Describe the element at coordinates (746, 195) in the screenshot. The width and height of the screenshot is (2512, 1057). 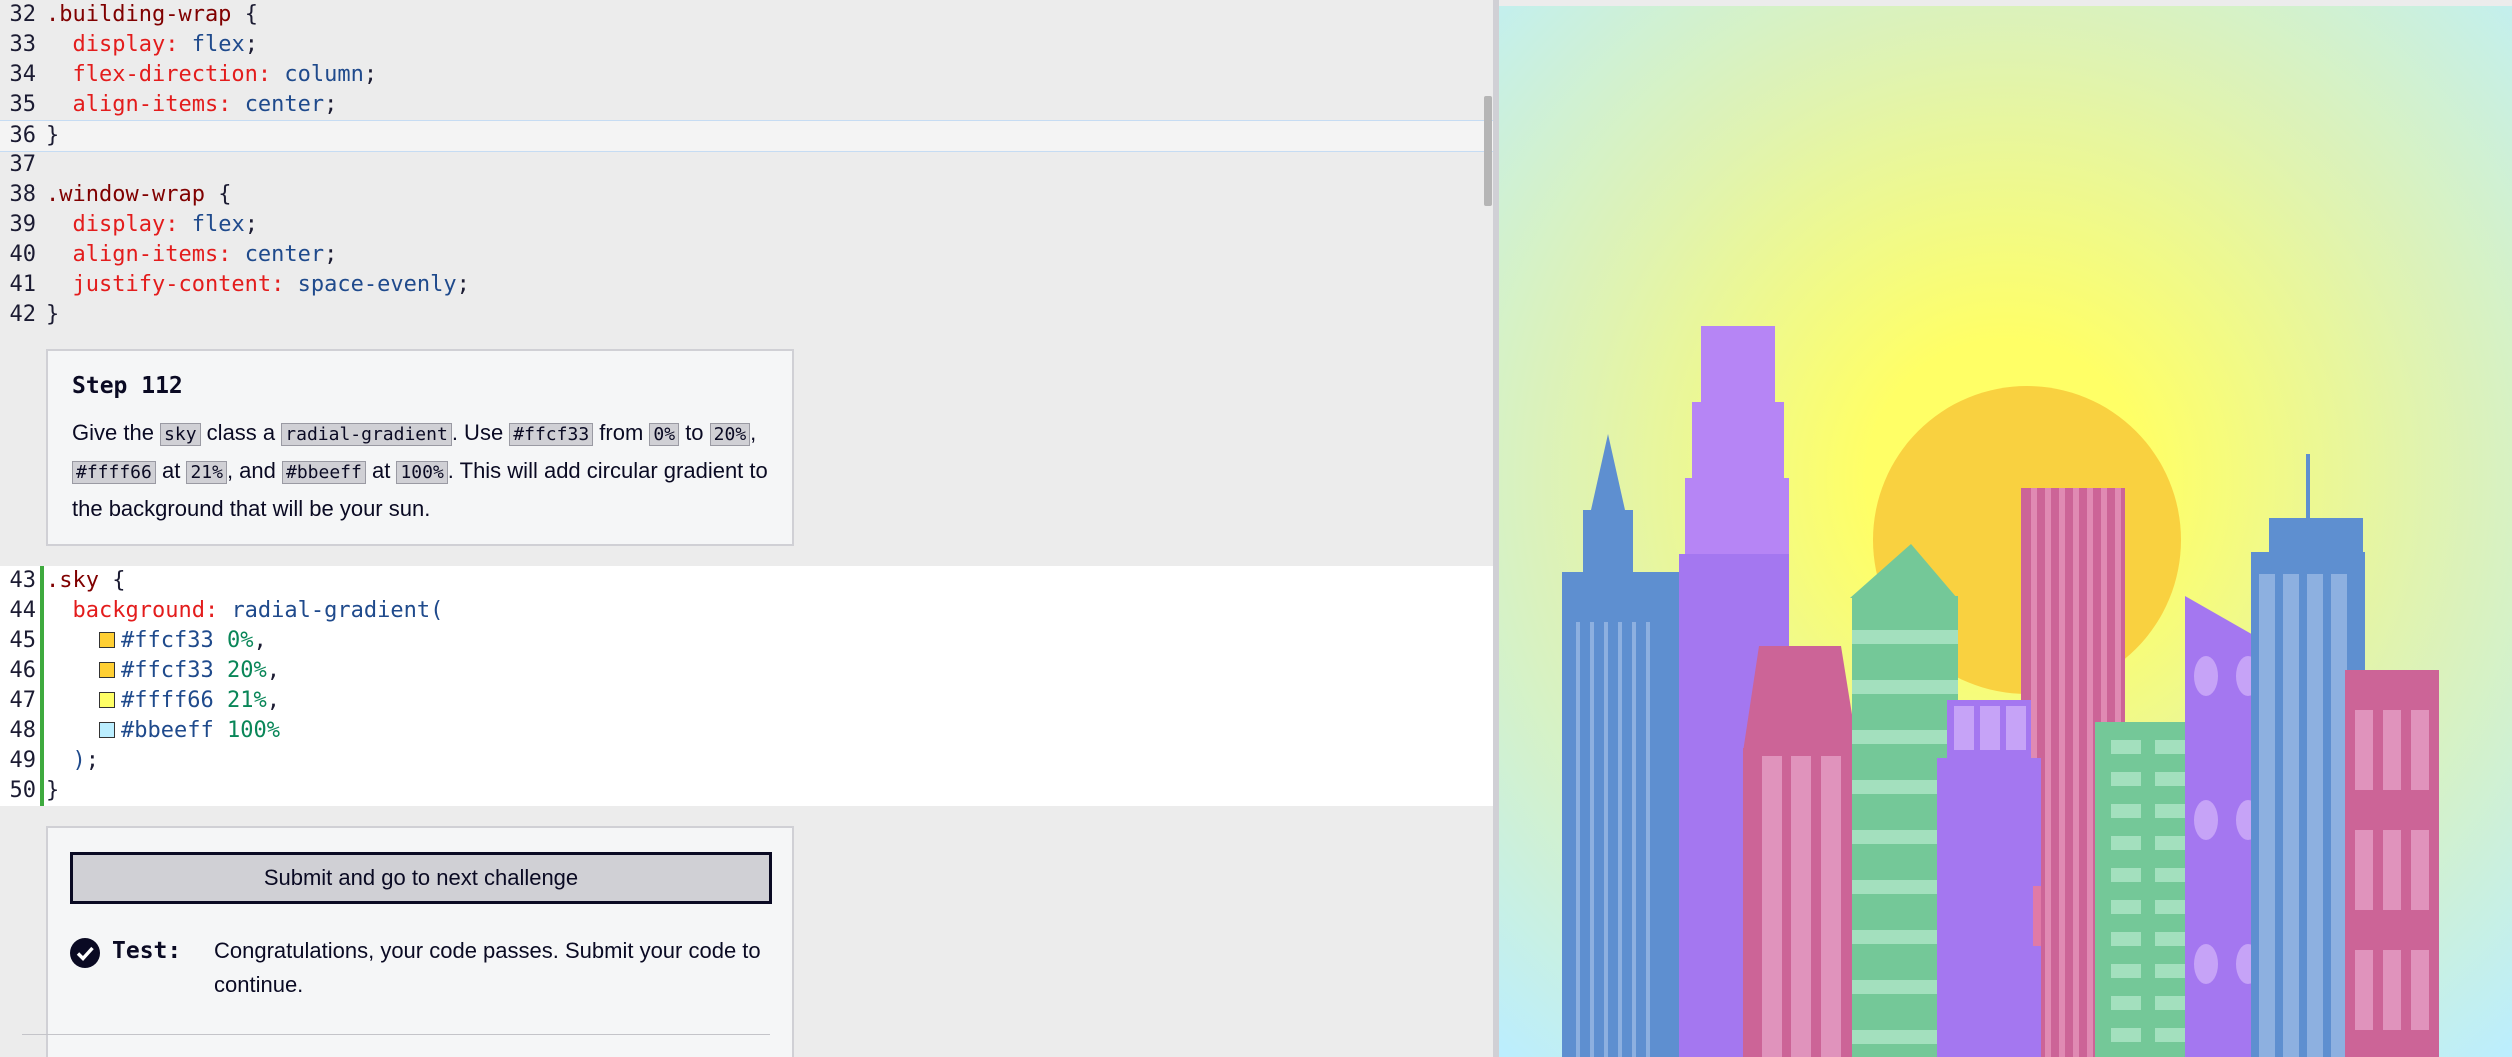
I see `code-line: 38 .window-wrap {` at that location.